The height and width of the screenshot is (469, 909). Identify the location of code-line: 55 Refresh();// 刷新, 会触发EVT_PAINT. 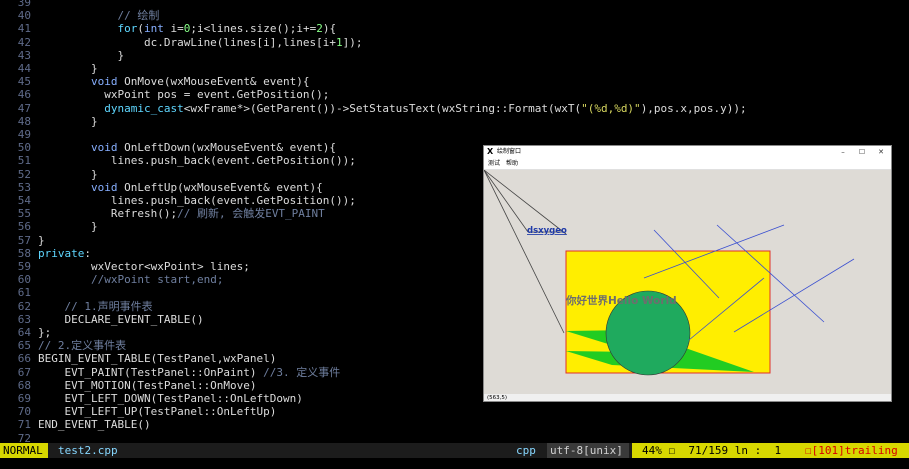
(162, 213).